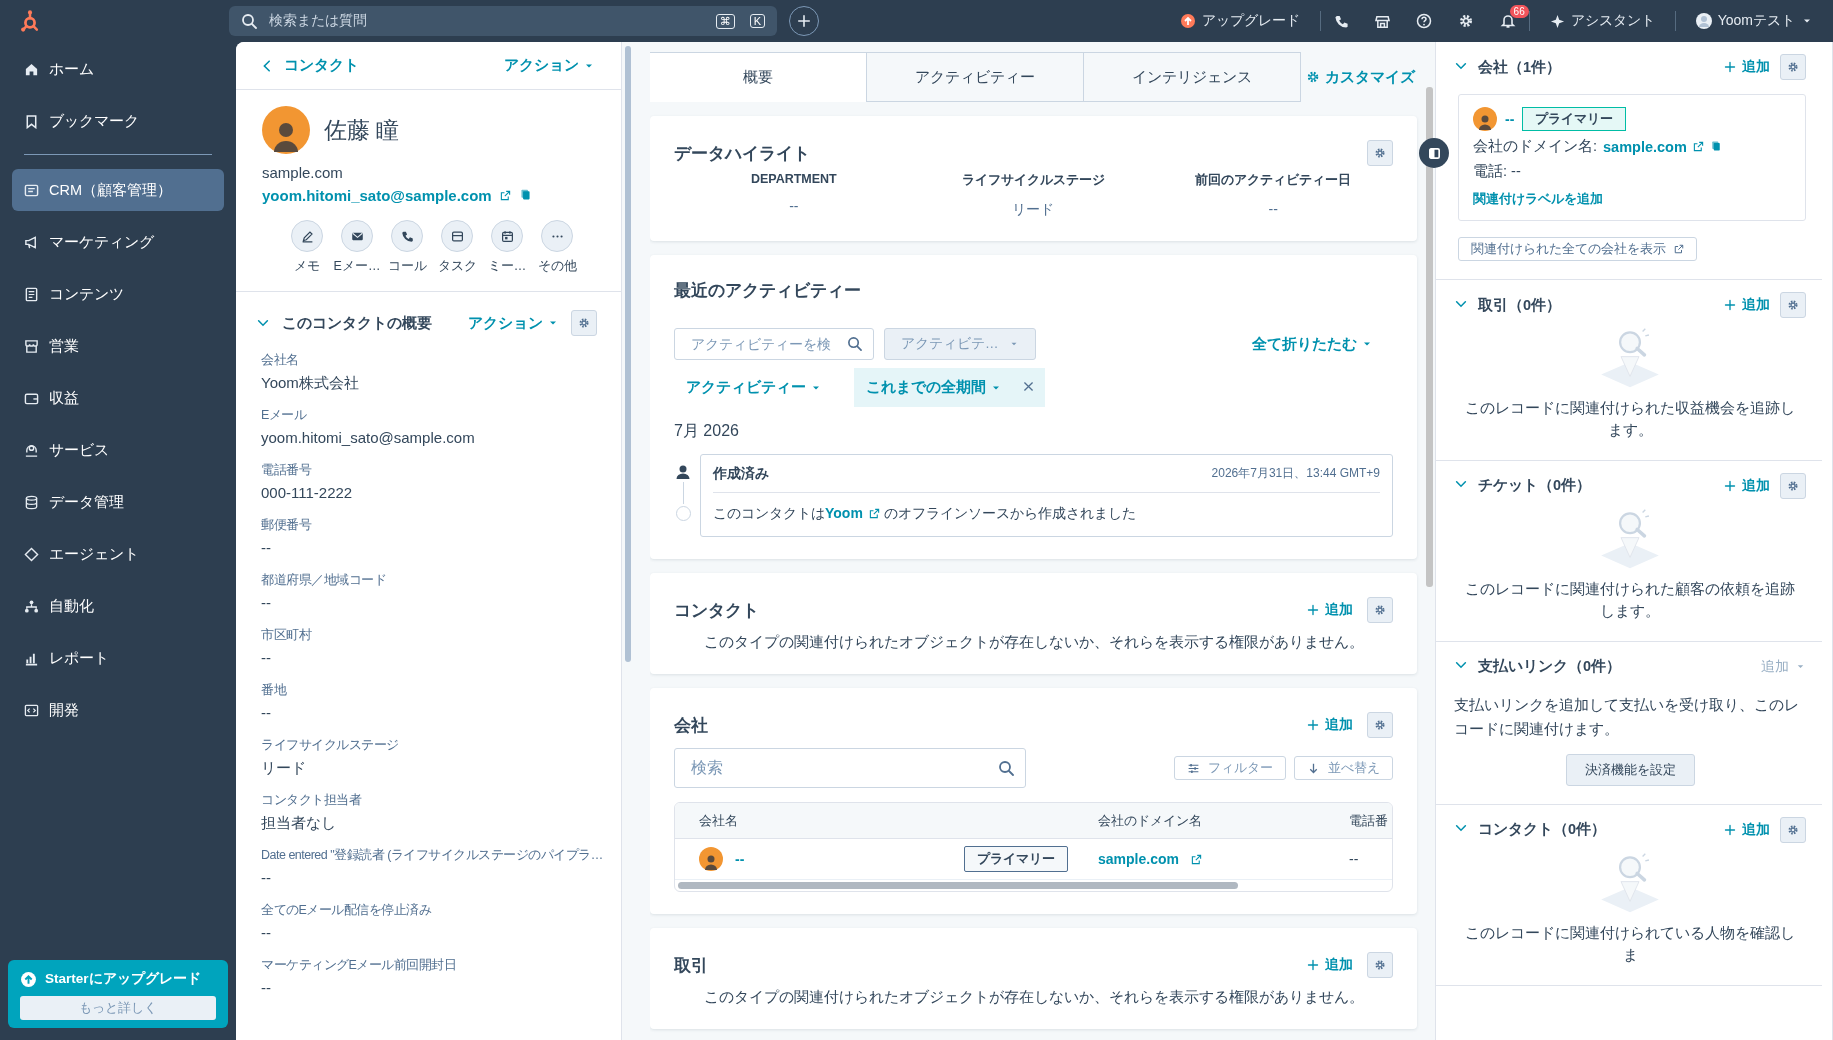  Describe the element at coordinates (850, 768) in the screenshot. I see `search-field: 検索` at that location.